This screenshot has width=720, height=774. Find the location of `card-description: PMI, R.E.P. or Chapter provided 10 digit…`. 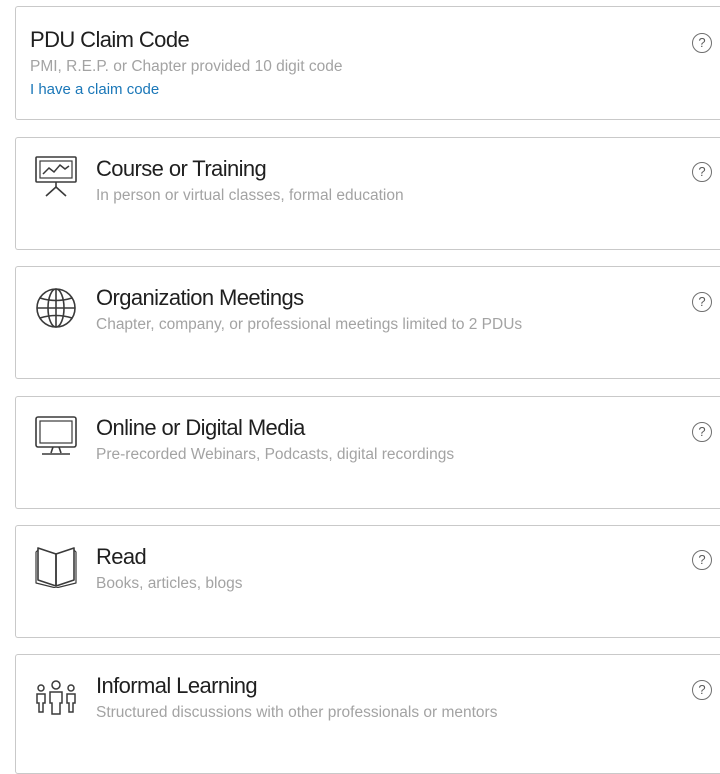

card-description: PMI, R.E.P. or Chapter provided 10 digit… is located at coordinates (186, 66).